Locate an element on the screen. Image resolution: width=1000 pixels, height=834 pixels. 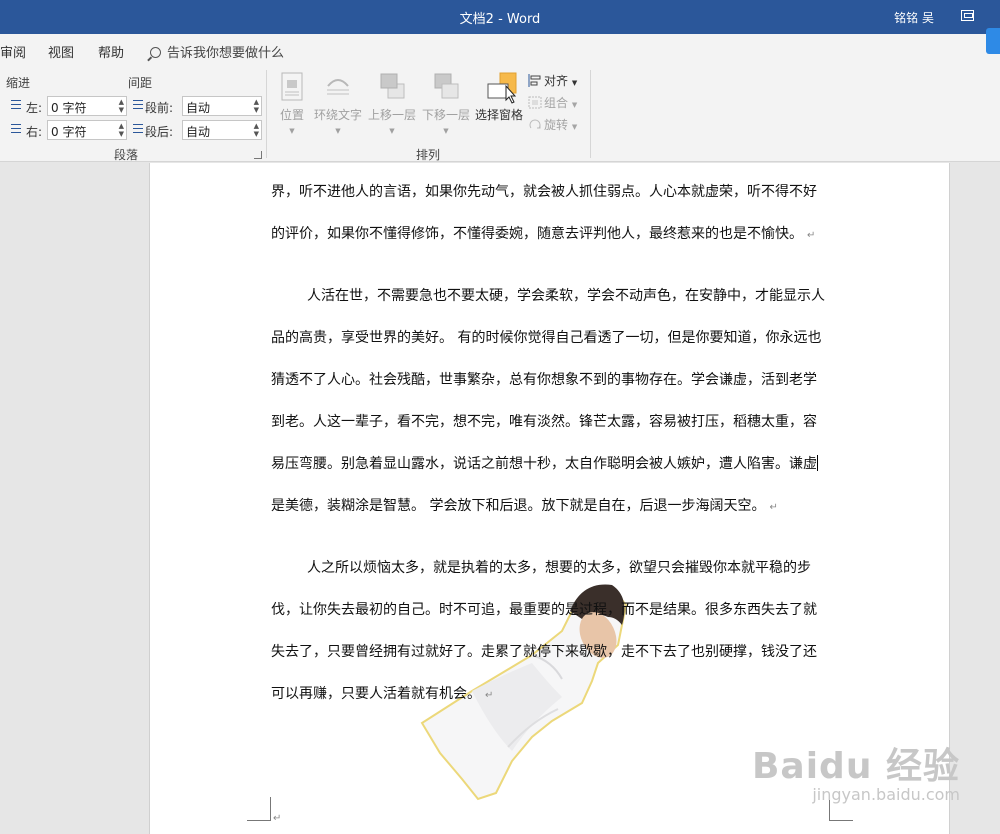
indent-left-icon is located at coordinates (15, 105).